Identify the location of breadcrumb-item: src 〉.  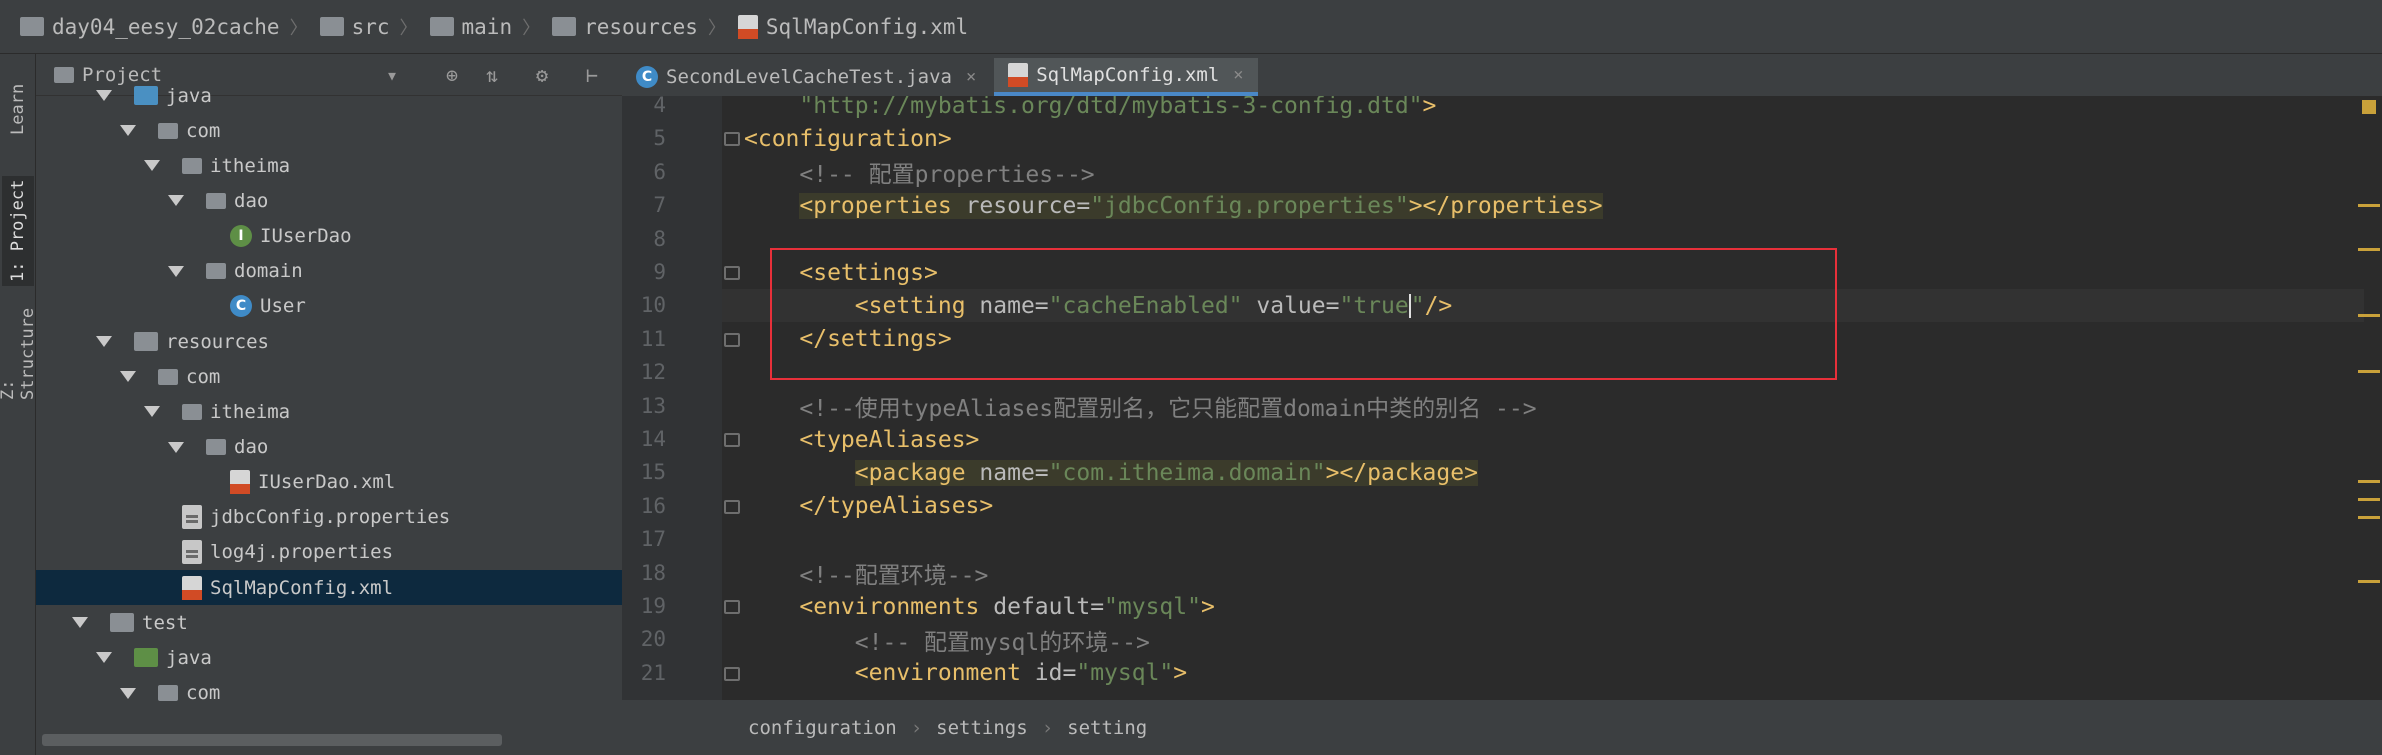
(369, 27).